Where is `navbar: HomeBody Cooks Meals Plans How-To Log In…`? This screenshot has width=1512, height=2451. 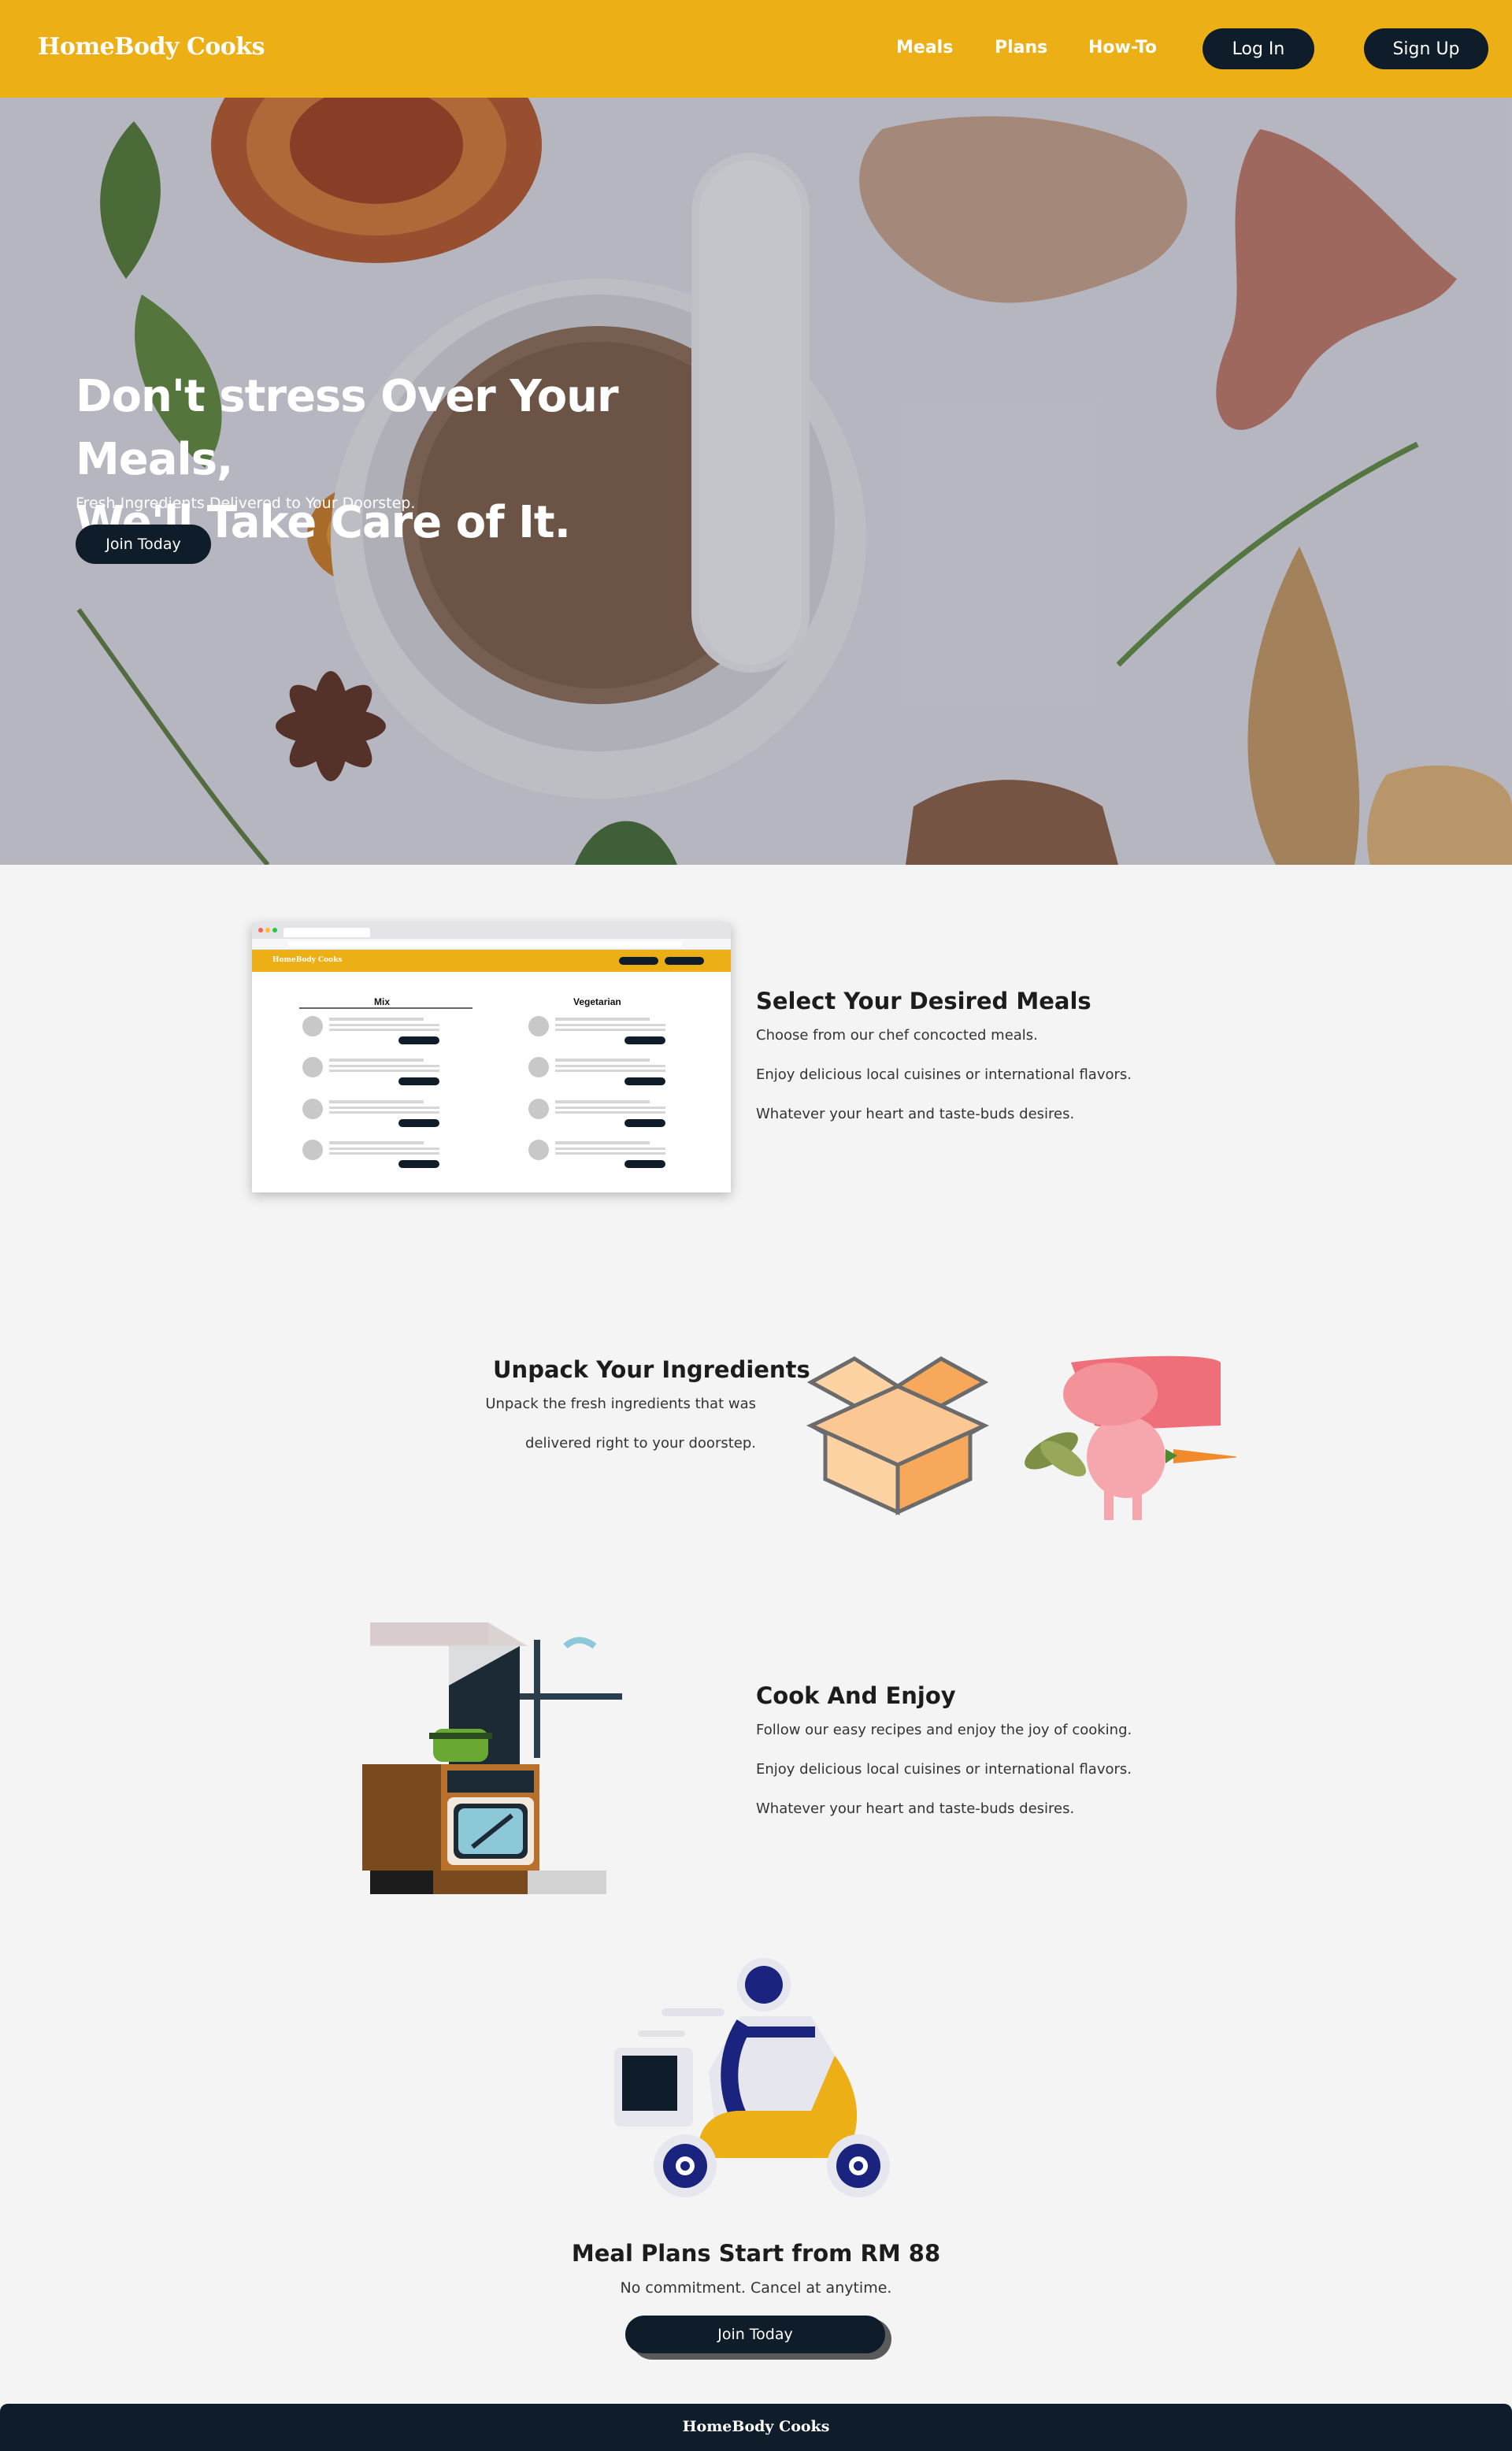
navbar: HomeBody Cooks Meals Plans How-To Log In… is located at coordinates (756, 49).